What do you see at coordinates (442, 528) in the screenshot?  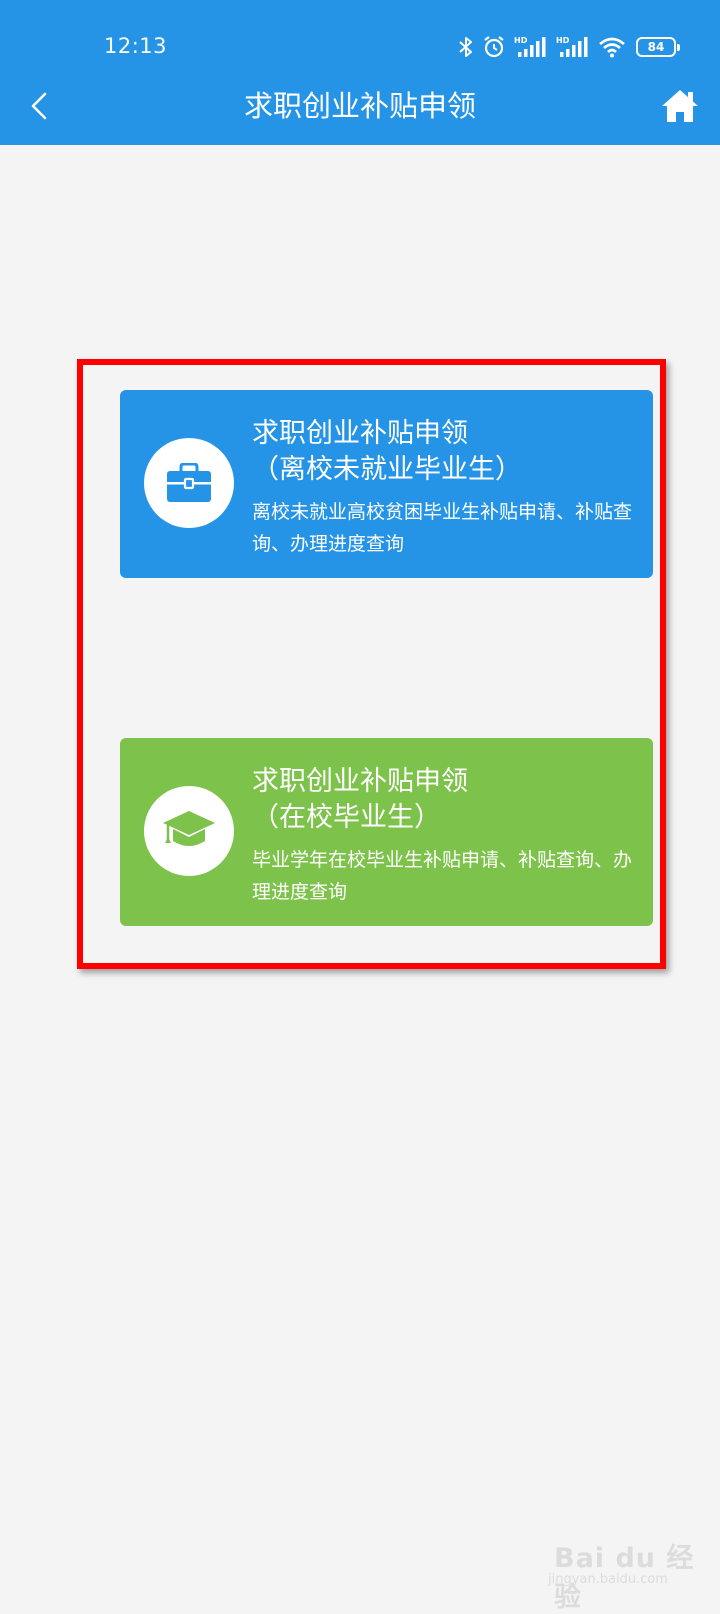 I see `card-description: 离校未就业高校贫困毕业生补贴申请、补贴查询、办理进度查询` at bounding box center [442, 528].